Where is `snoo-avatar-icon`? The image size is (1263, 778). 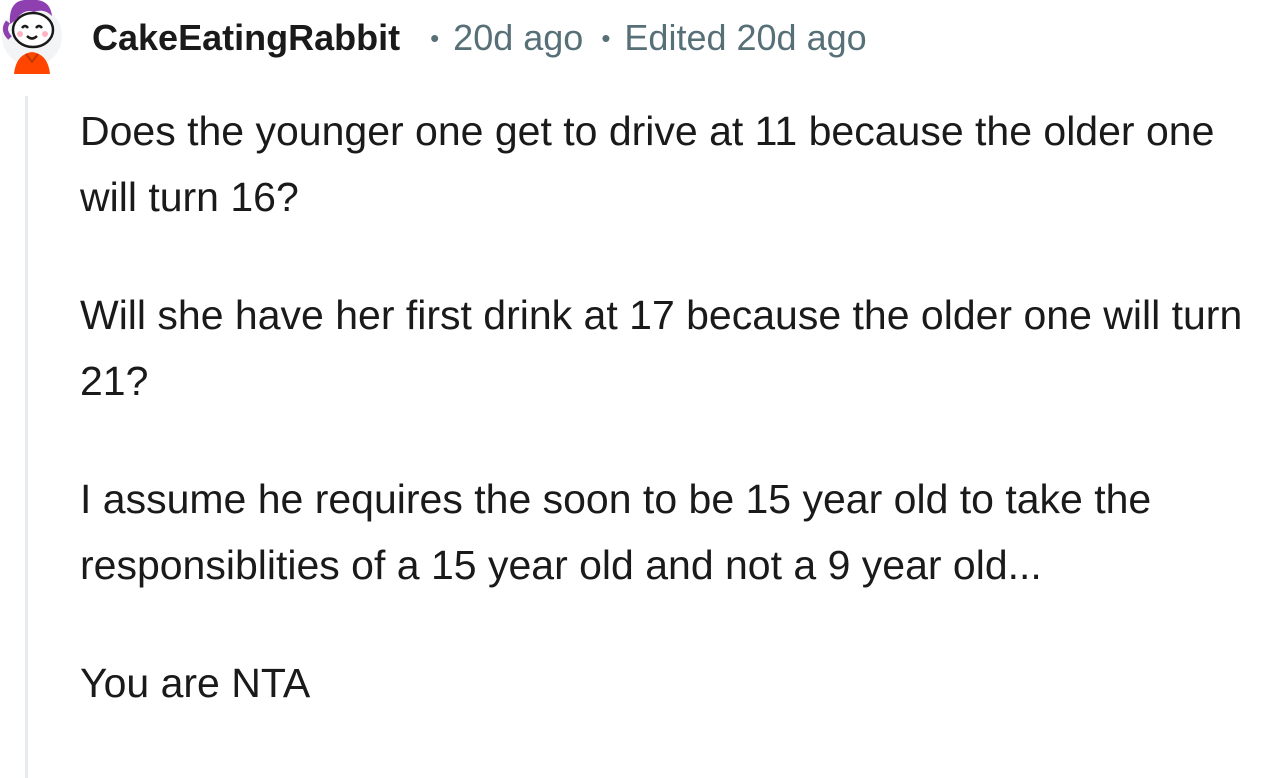 snoo-avatar-icon is located at coordinates (32, 37).